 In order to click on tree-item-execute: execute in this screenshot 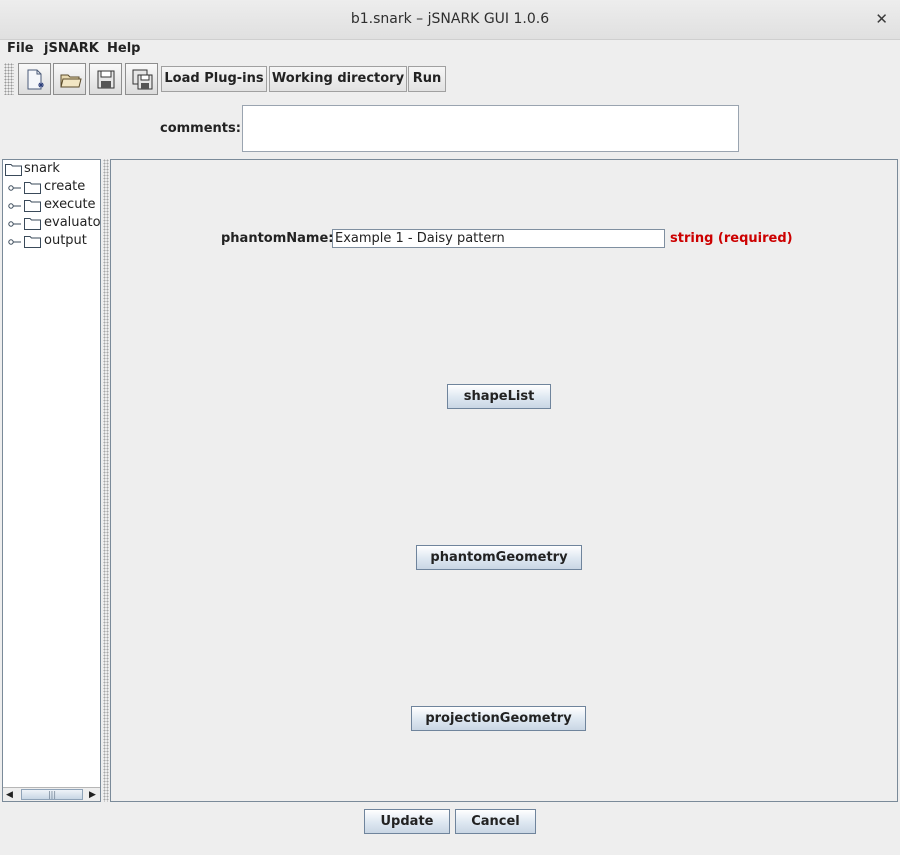, I will do `click(52, 206)`.